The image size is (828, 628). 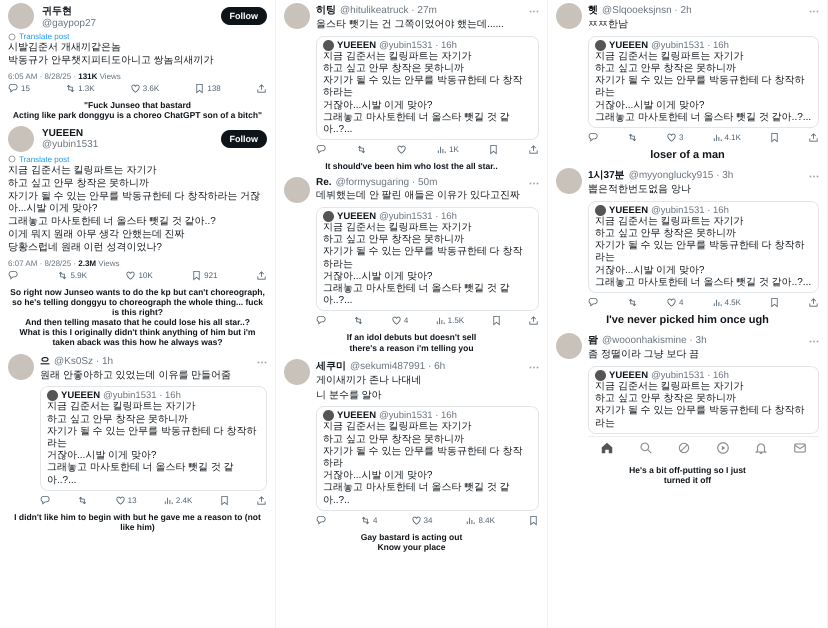 What do you see at coordinates (19, 88) in the screenshot?
I see `reply-button: 15` at bounding box center [19, 88].